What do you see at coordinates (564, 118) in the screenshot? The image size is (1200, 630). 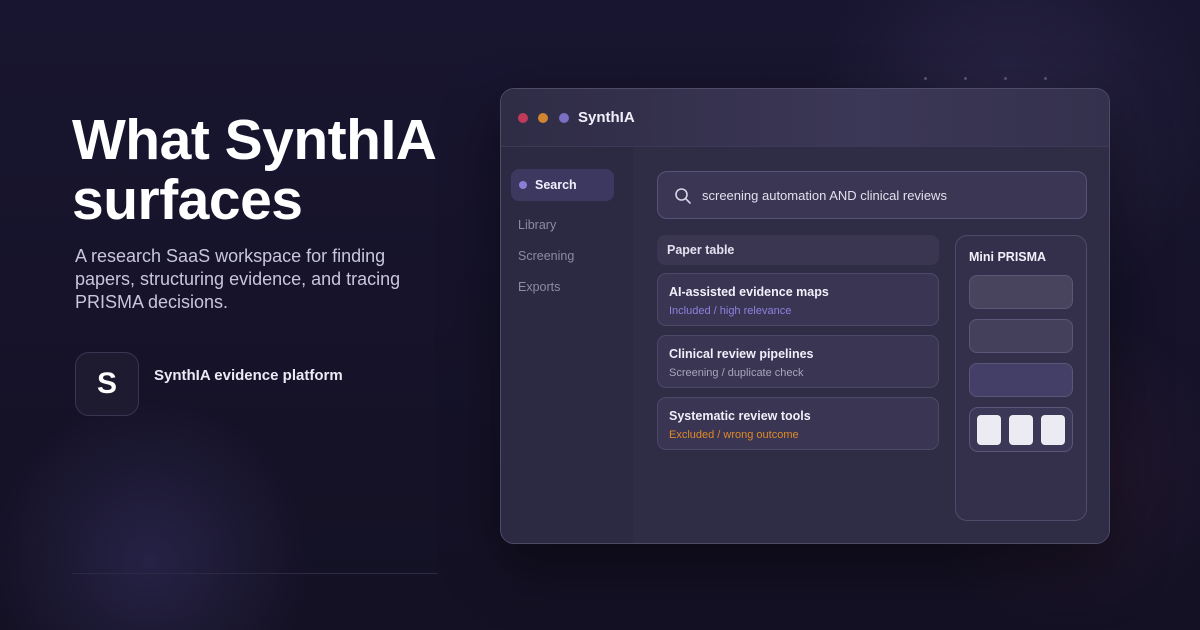 I see `maximize-dot` at bounding box center [564, 118].